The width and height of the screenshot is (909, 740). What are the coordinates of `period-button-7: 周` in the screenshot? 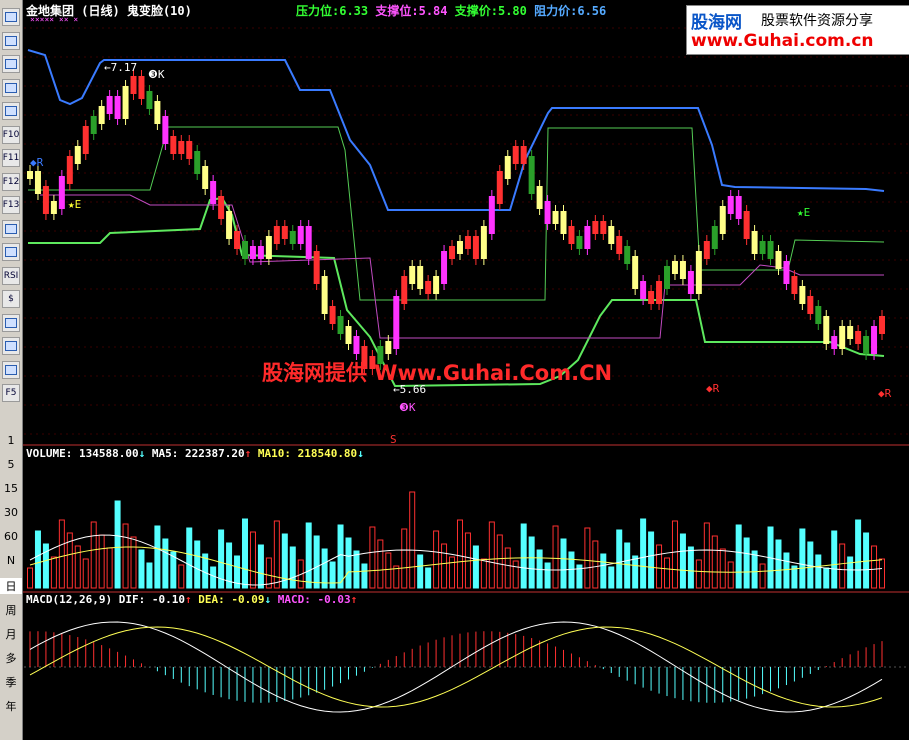 It's located at (11, 610).